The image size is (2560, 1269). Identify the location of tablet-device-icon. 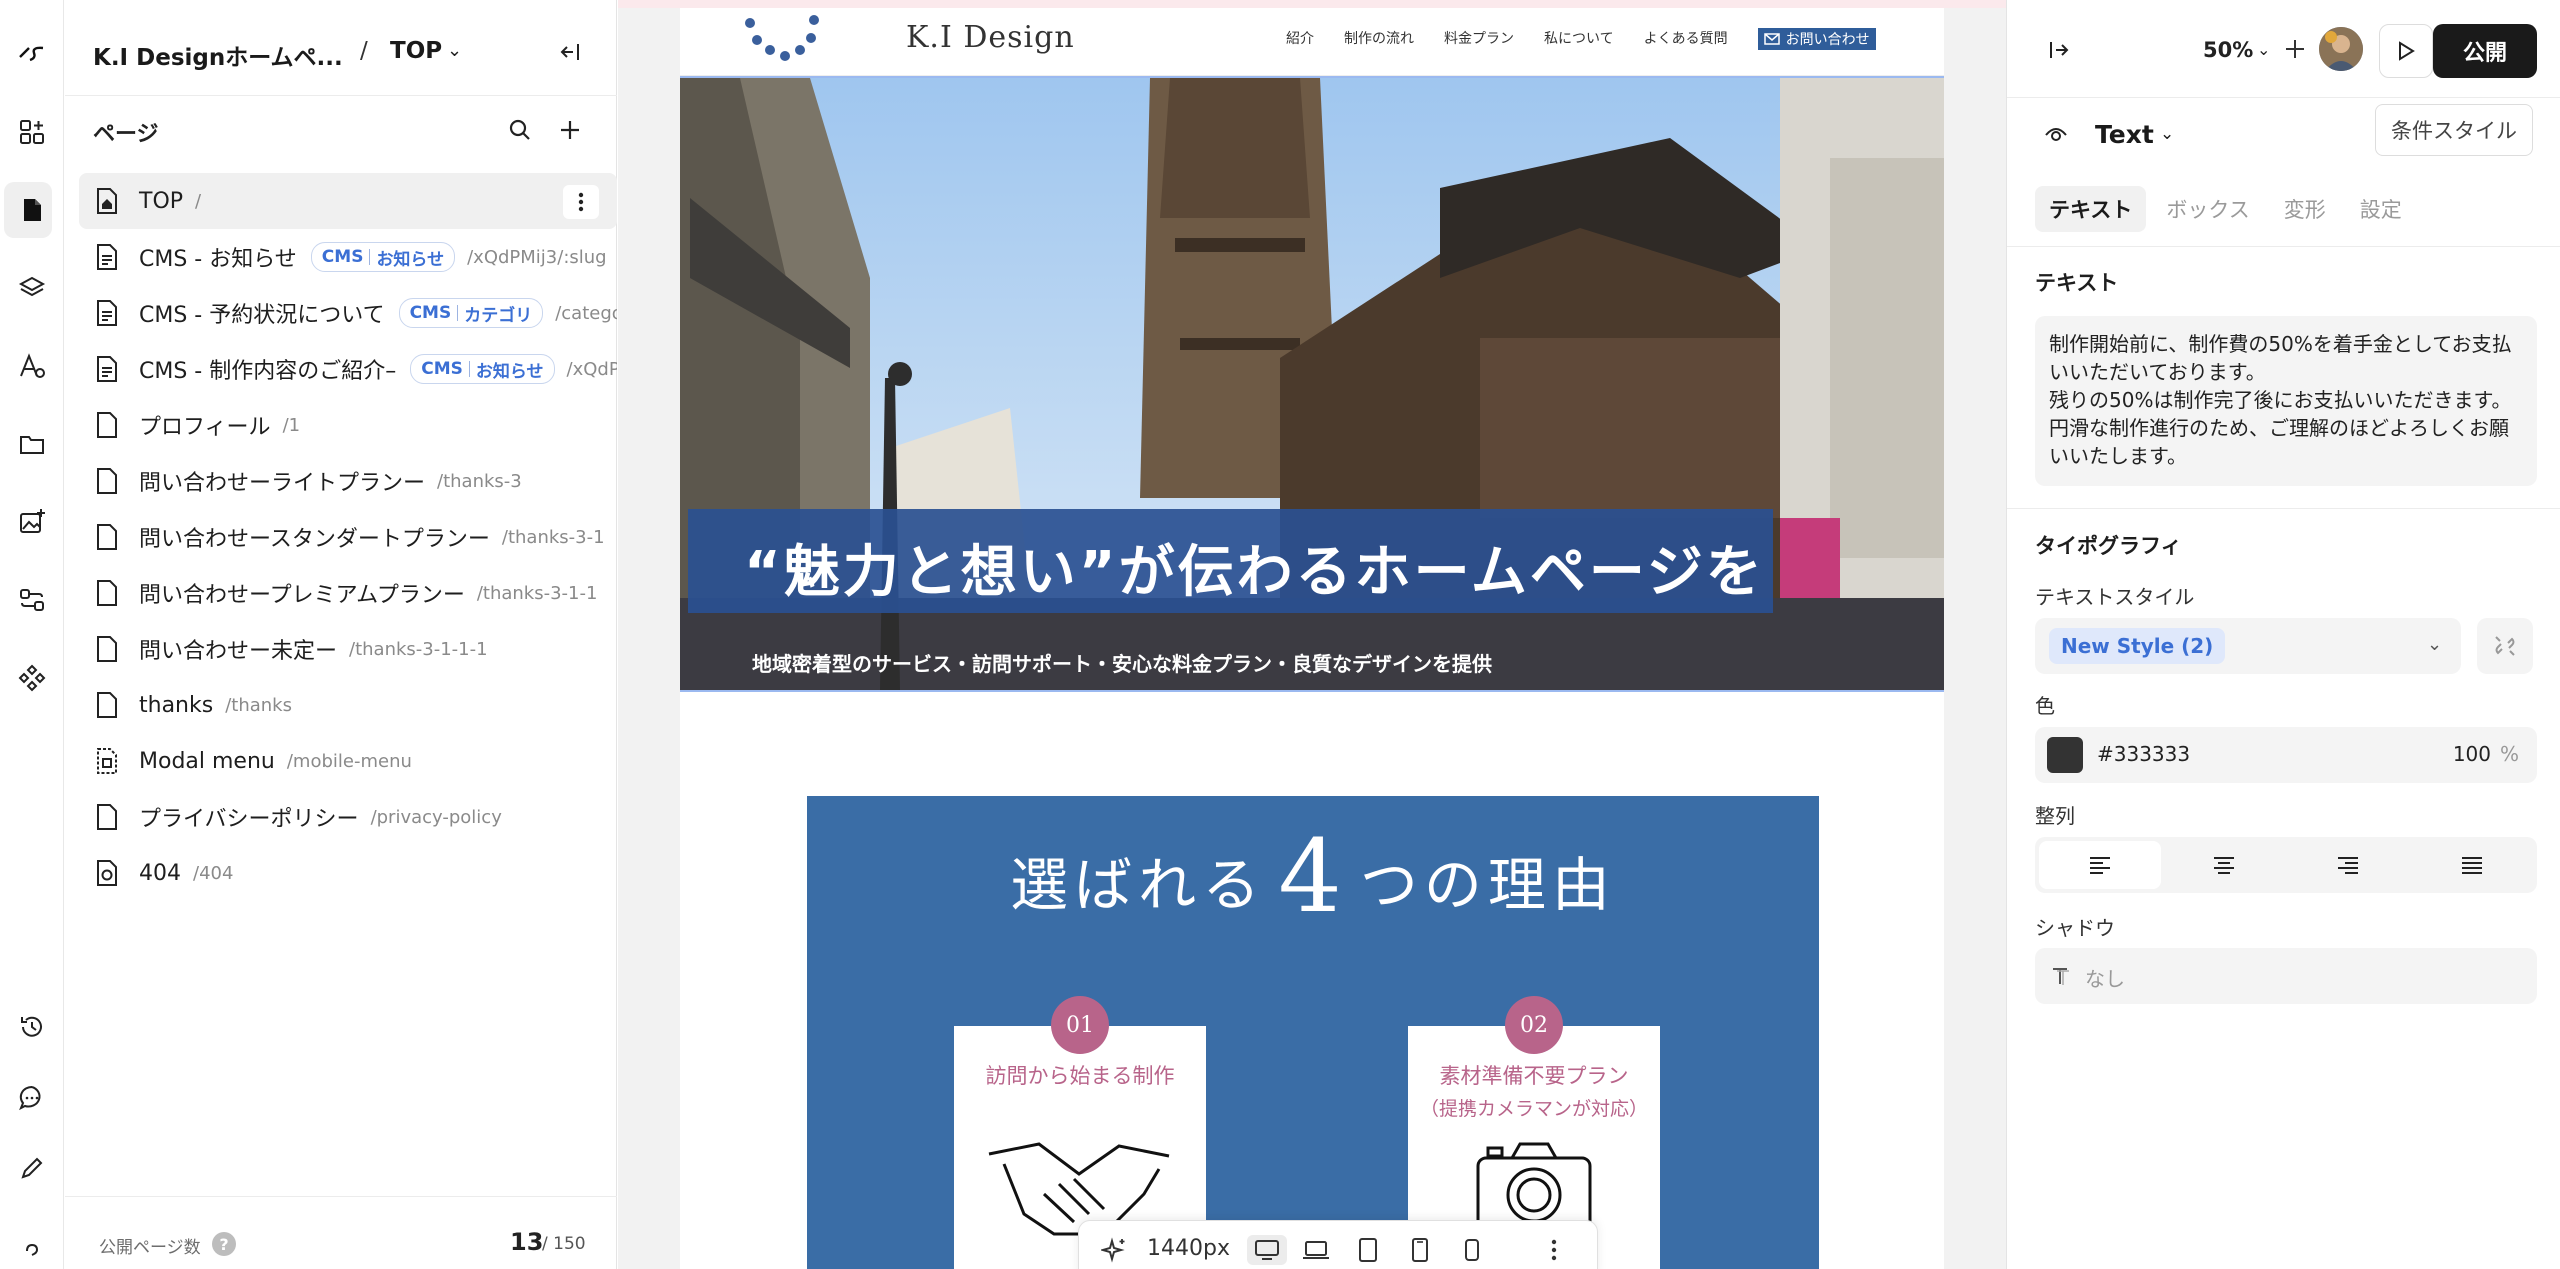
(1368, 1250).